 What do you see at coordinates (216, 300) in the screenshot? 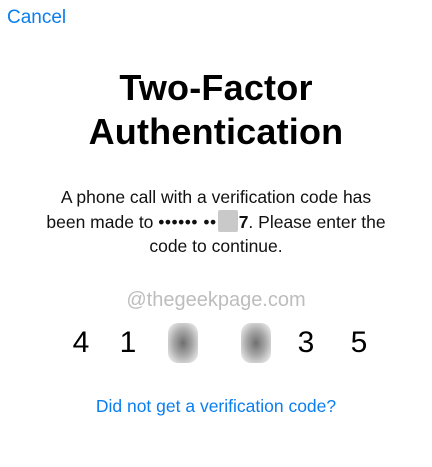
I see `watermark-text: @thegeekpage.com` at bounding box center [216, 300].